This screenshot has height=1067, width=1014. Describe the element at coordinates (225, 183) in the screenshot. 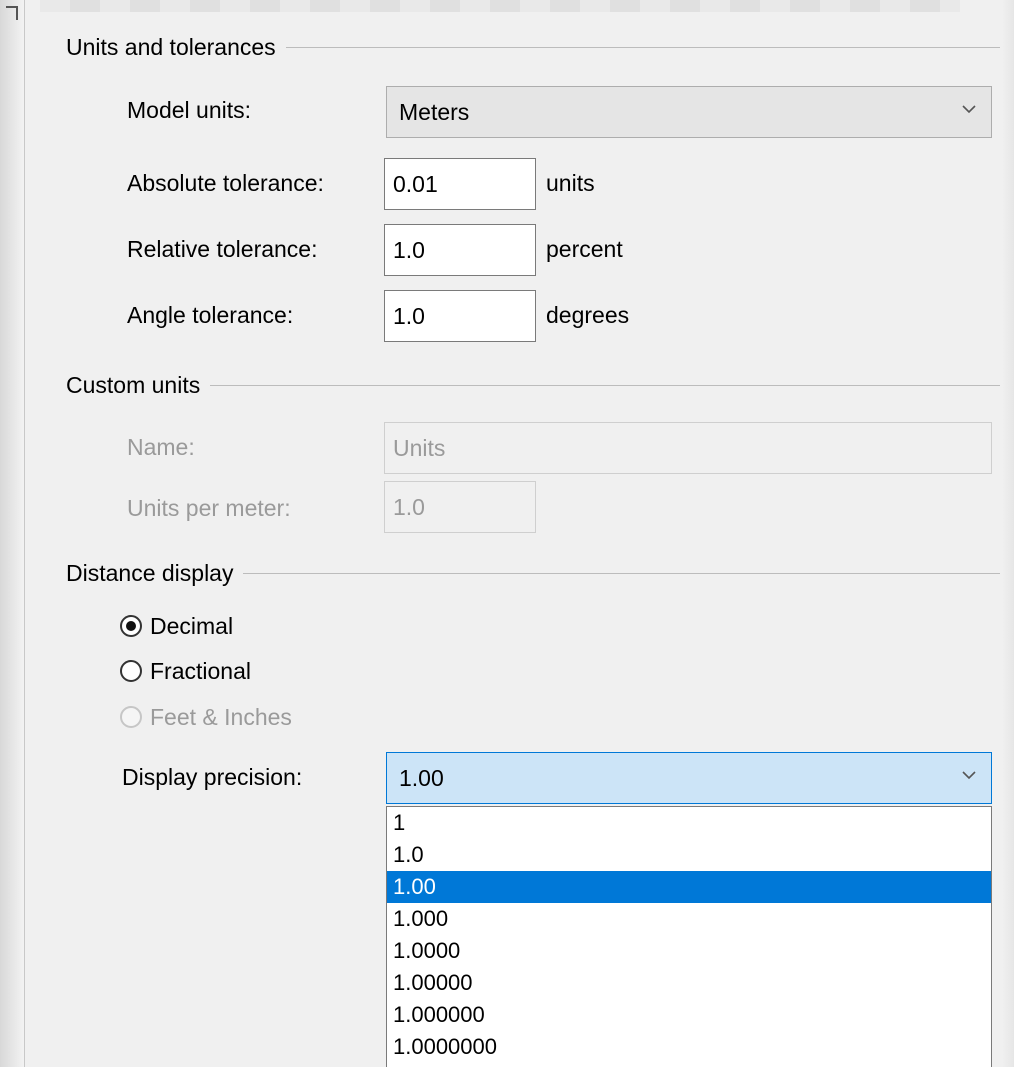

I see `absolute-tolerance-label: Absolute tolerance:` at that location.